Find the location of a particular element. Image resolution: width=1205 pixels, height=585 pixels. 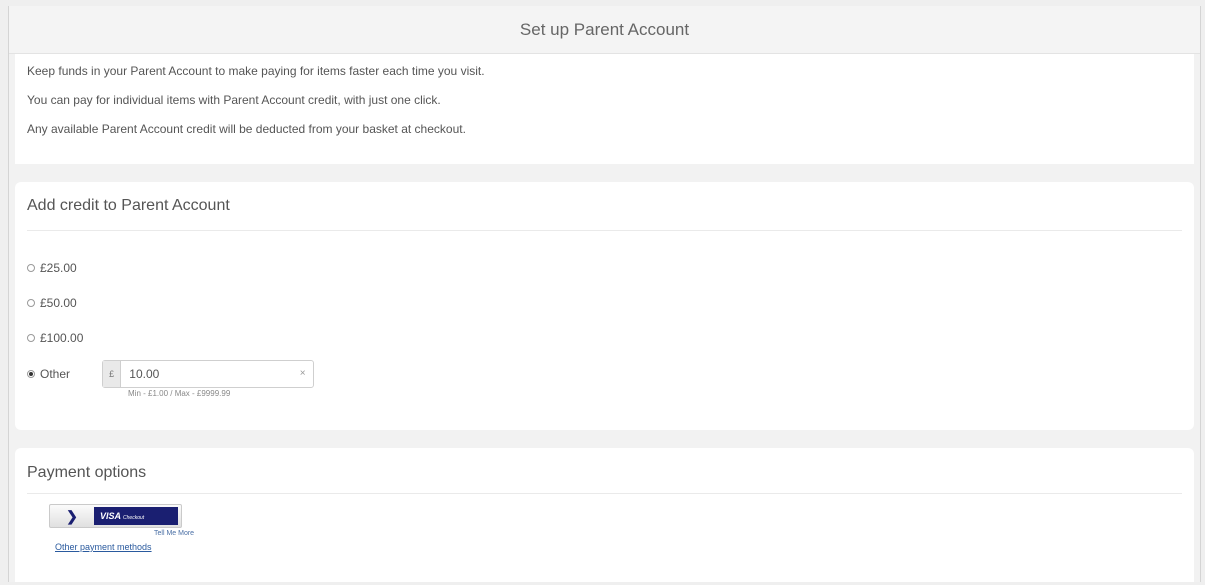

other-amount-group: £ × is located at coordinates (208, 374).